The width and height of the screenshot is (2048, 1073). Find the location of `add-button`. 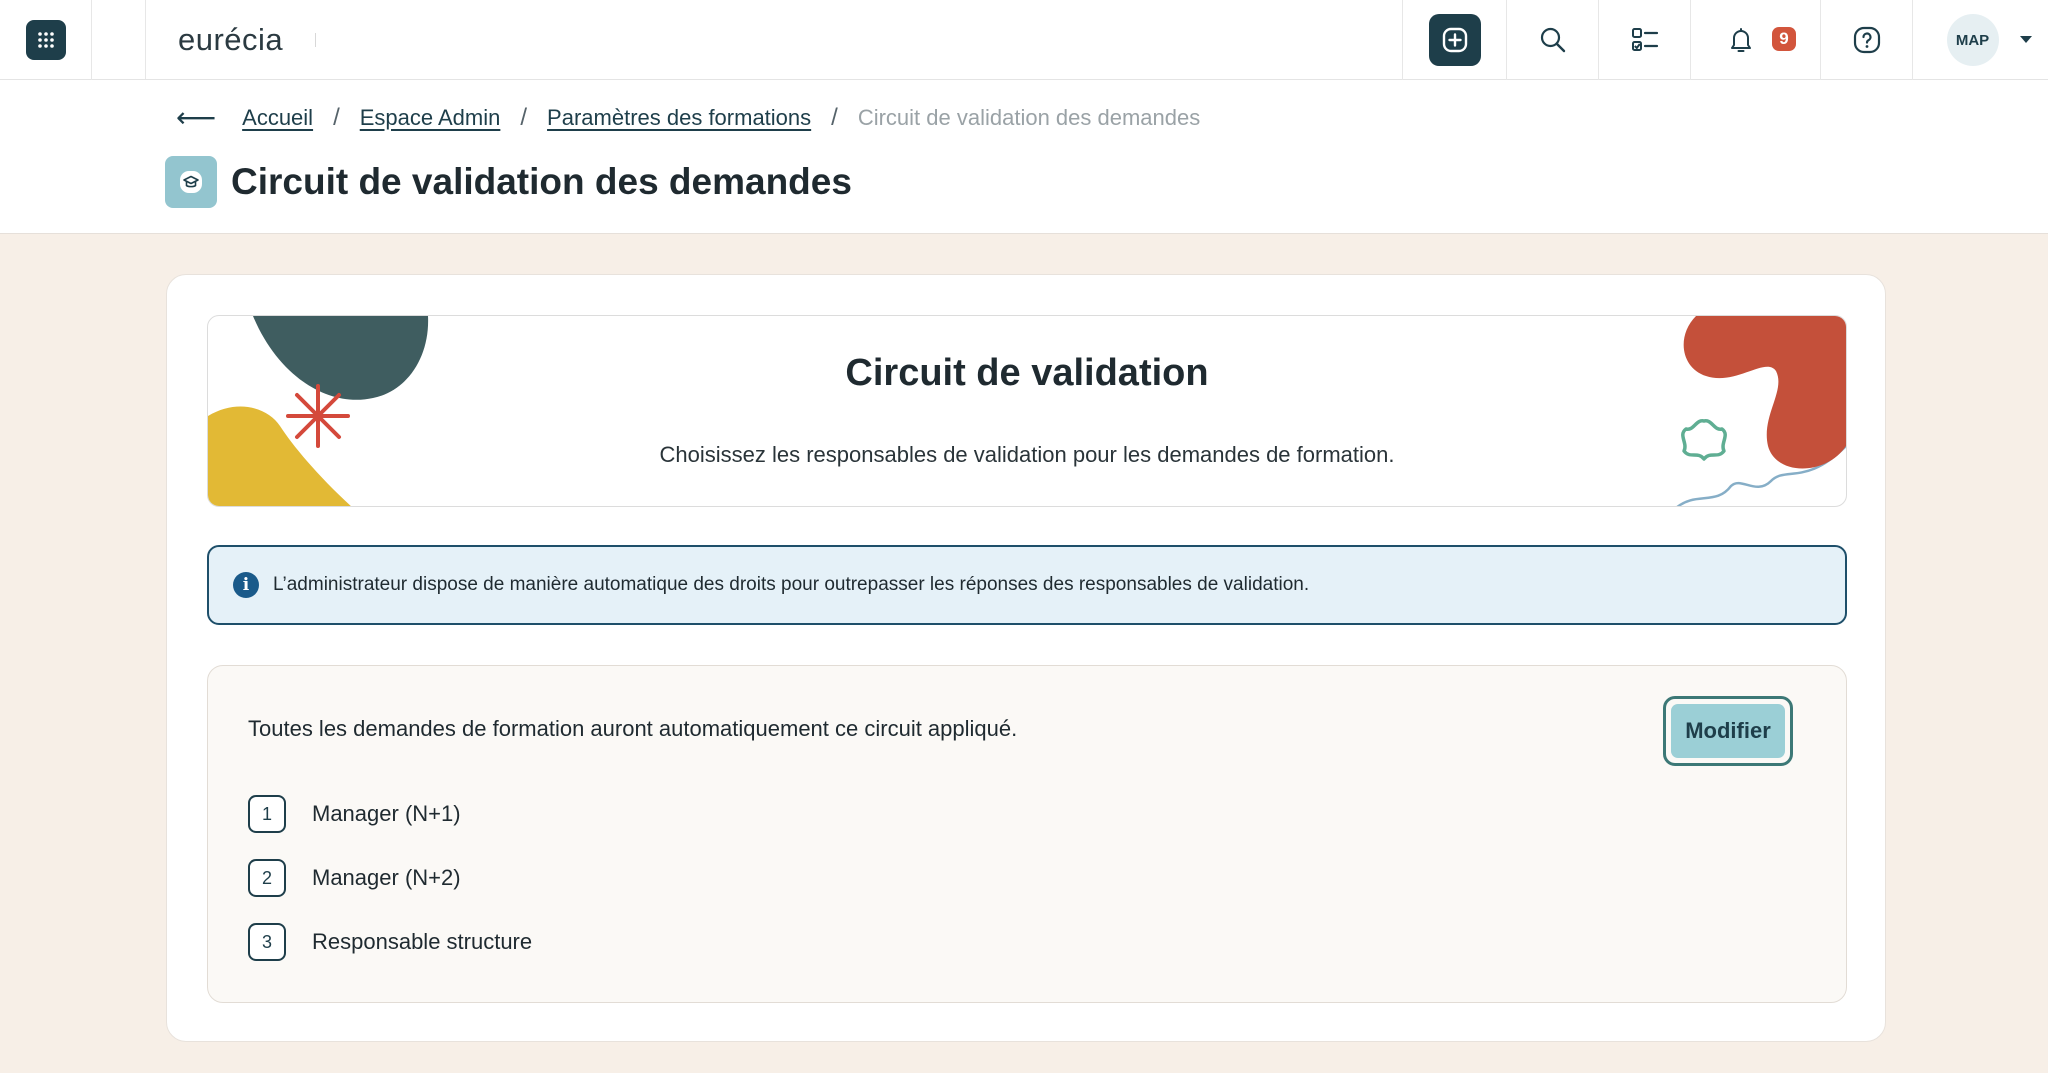

add-button is located at coordinates (1454, 40).